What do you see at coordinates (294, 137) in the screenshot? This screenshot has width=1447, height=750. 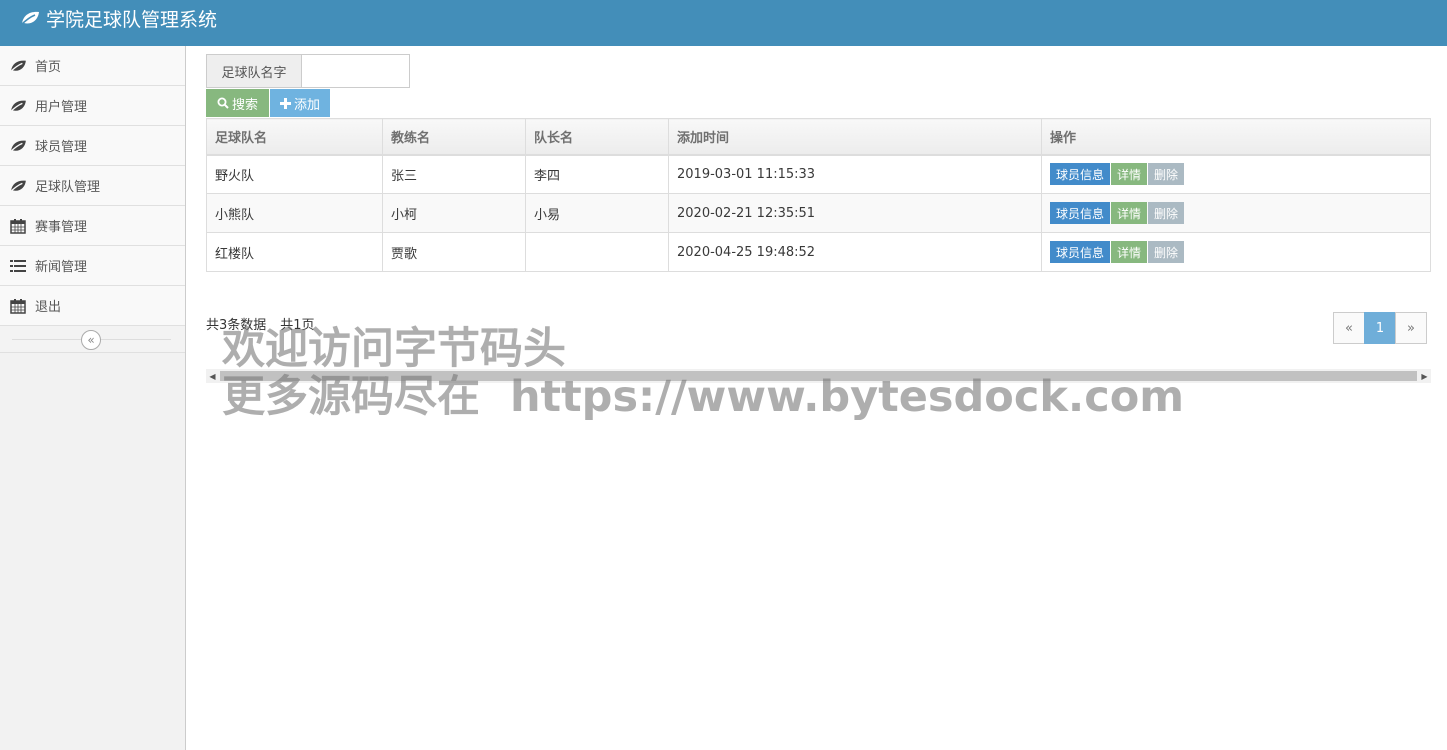 I see `column-header-team: 足球队名` at bounding box center [294, 137].